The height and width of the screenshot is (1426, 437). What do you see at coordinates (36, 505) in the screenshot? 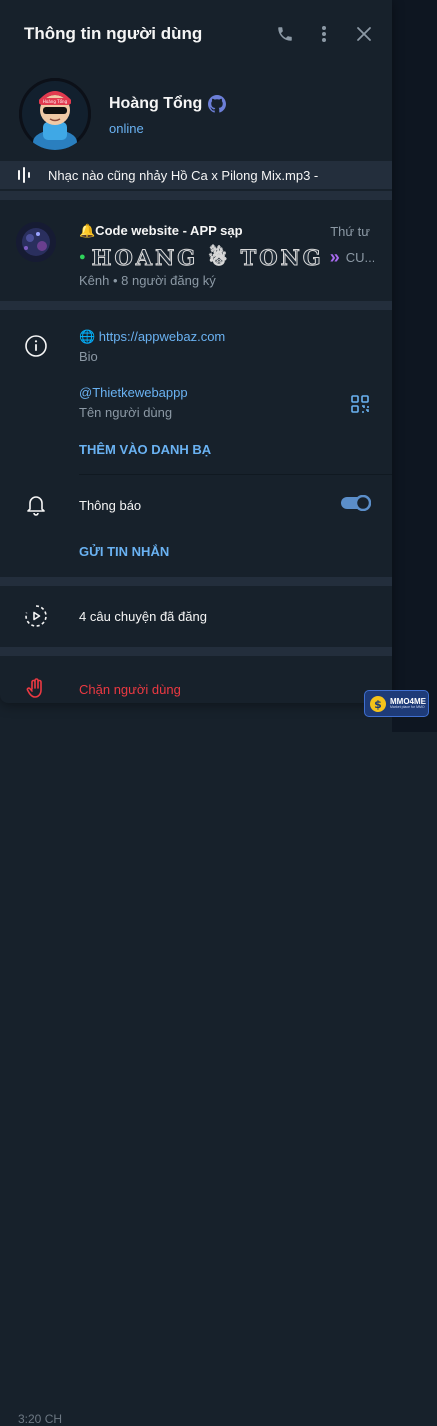
I see `bell-icon` at bounding box center [36, 505].